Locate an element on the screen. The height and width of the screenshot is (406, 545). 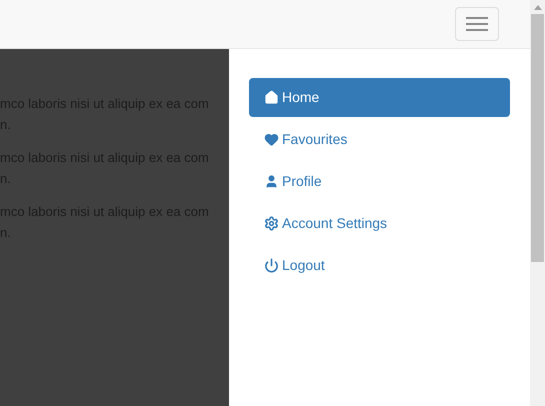
menu-button is located at coordinates (477, 24).